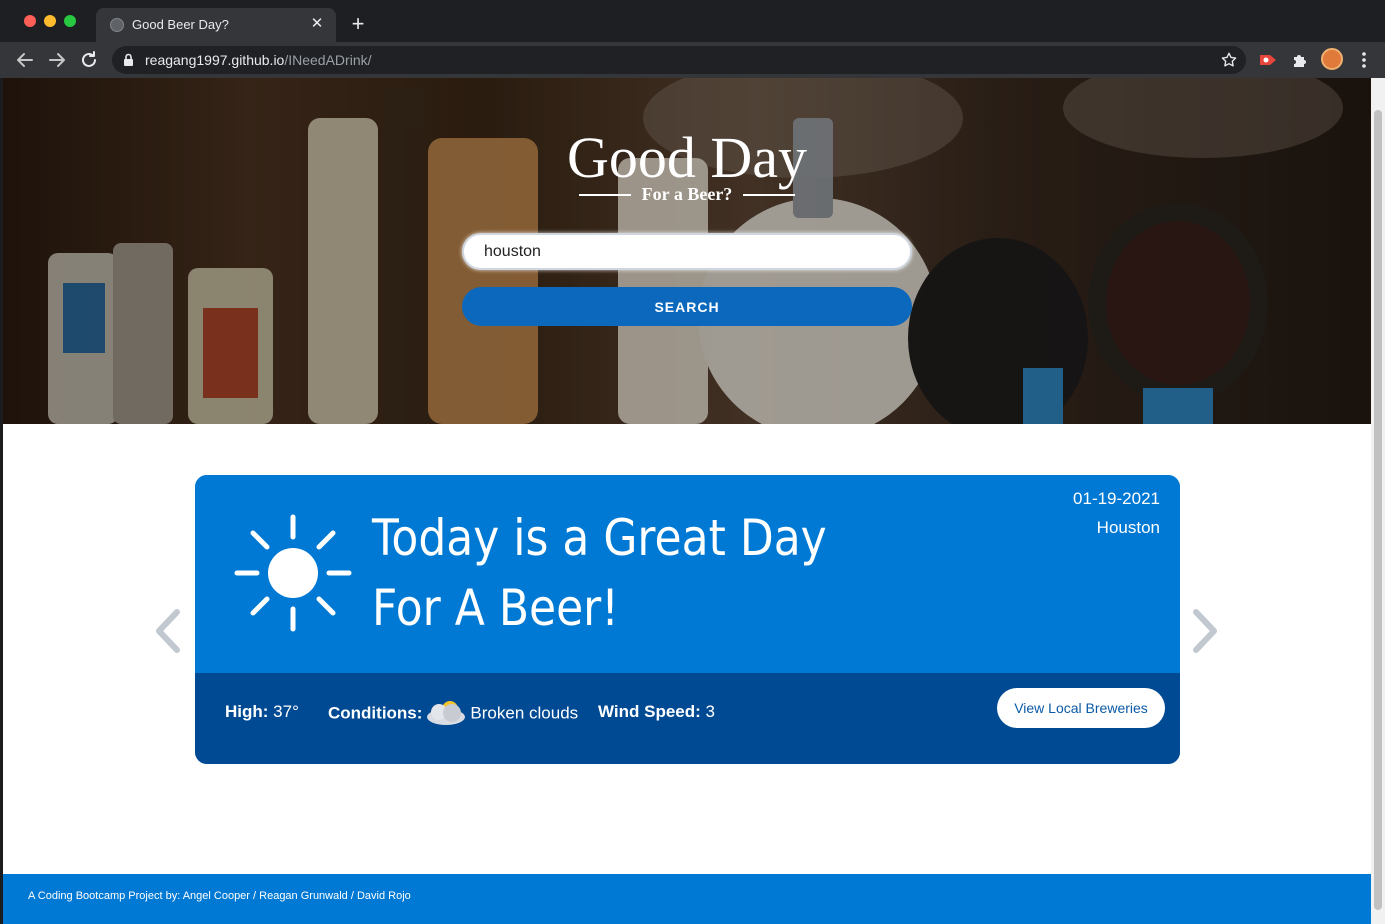 The image size is (1385, 924). What do you see at coordinates (358, 24) in the screenshot?
I see `new-tab-button: +` at bounding box center [358, 24].